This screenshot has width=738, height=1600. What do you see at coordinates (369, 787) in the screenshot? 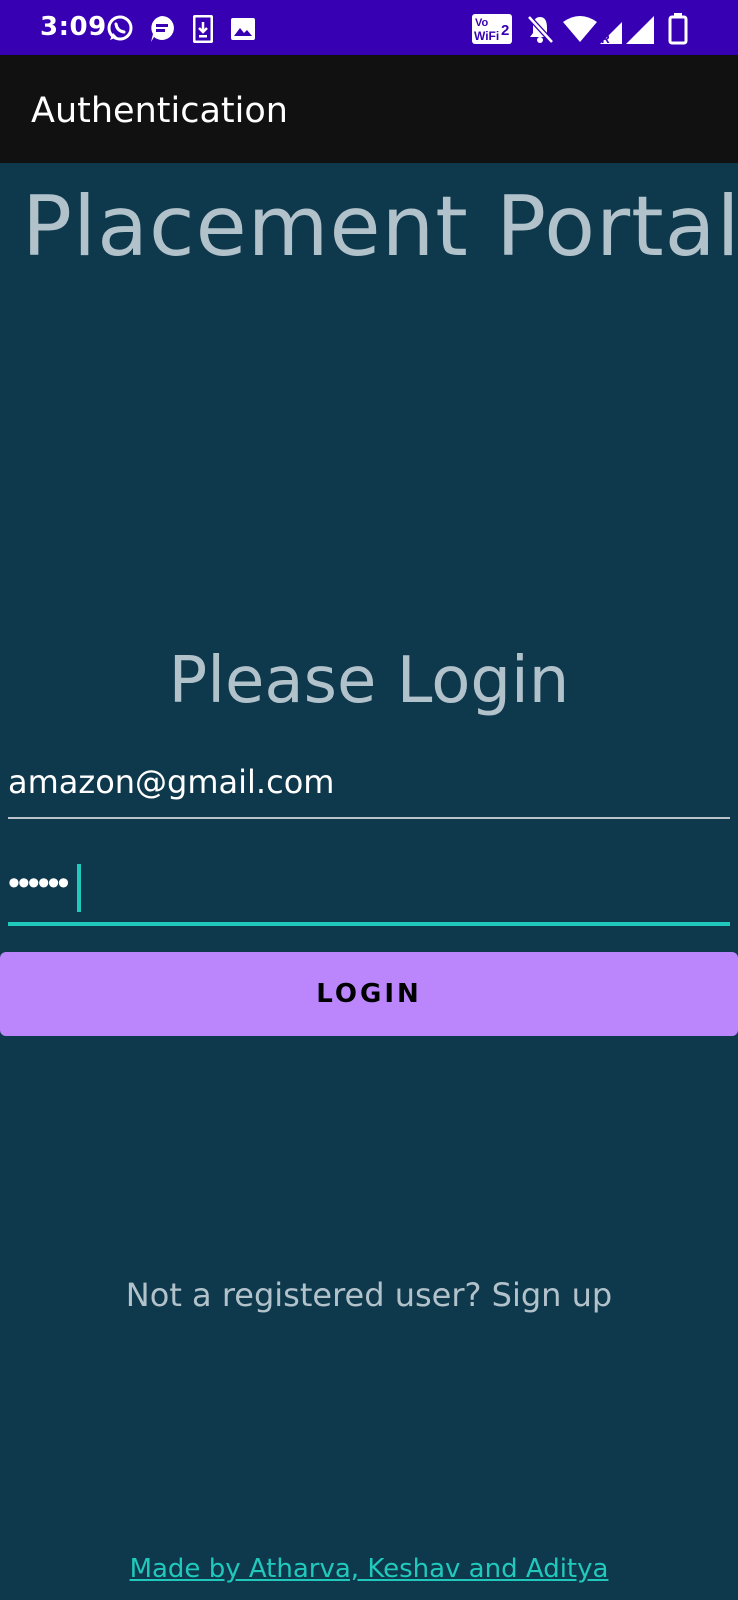
I see `email-field: amazon@gmail.com` at bounding box center [369, 787].